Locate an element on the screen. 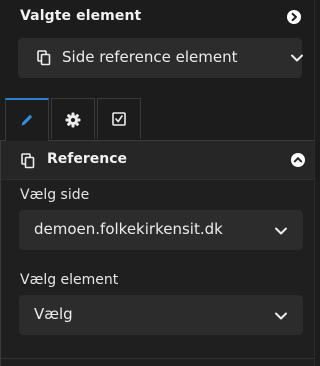  chevron-up-circle-icon is located at coordinates (298, 160).